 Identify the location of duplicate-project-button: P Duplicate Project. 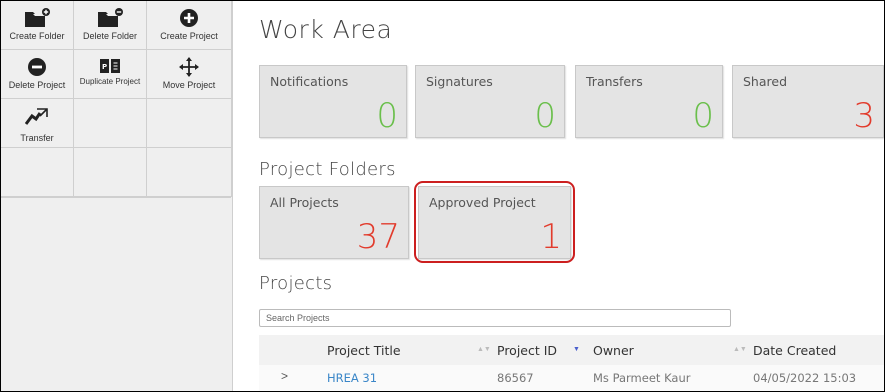
(110, 74).